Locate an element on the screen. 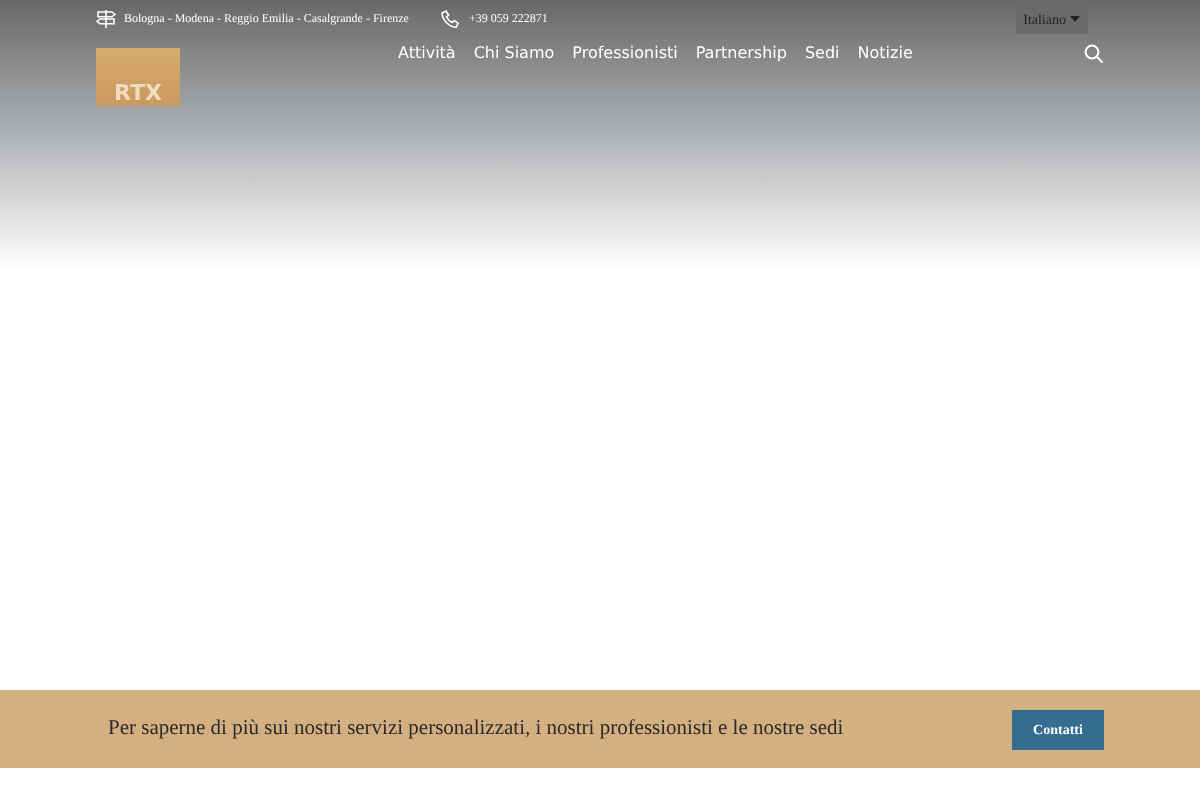  cta-text: Per saperne di più sui nostri servizi personalizzati, i nostri professionisti e le nostre sedi is located at coordinates (476, 729).